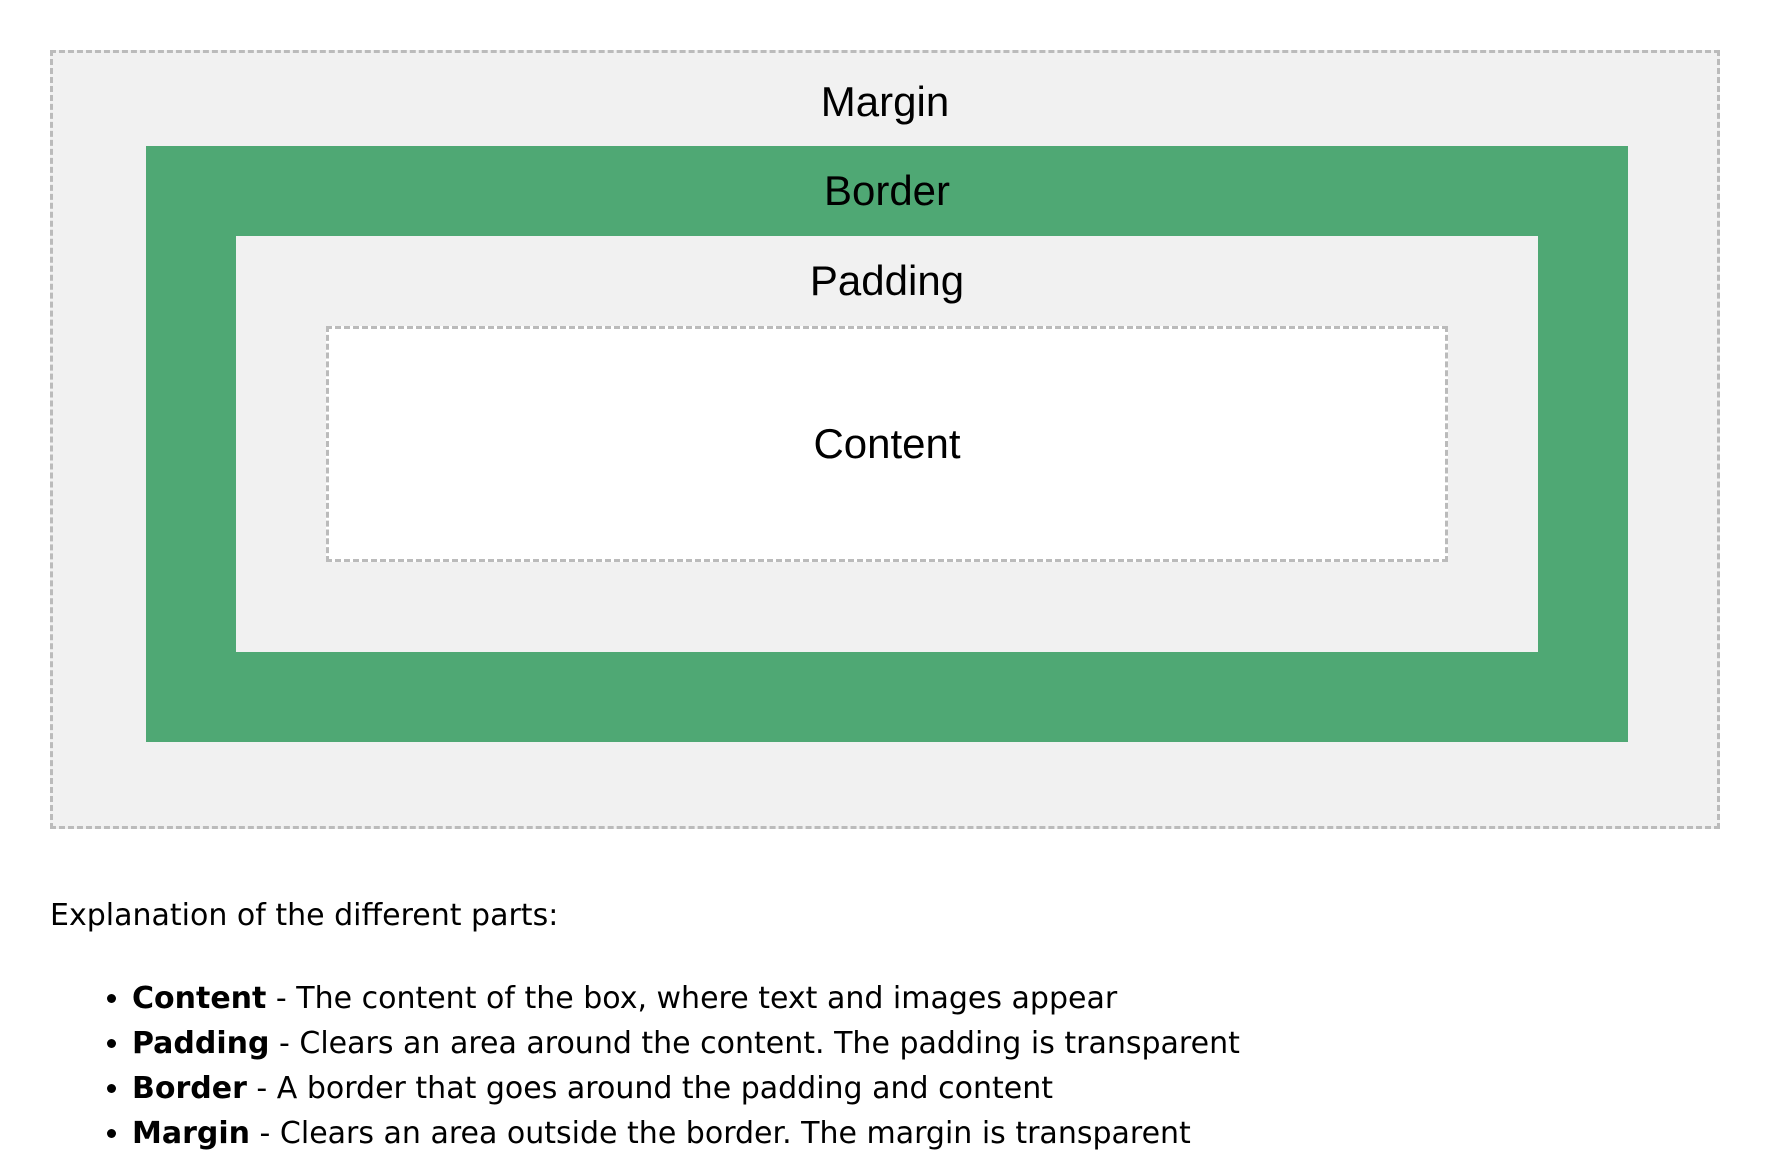 This screenshot has width=1772, height=1174. I want to click on term-content: Content, so click(199, 998).